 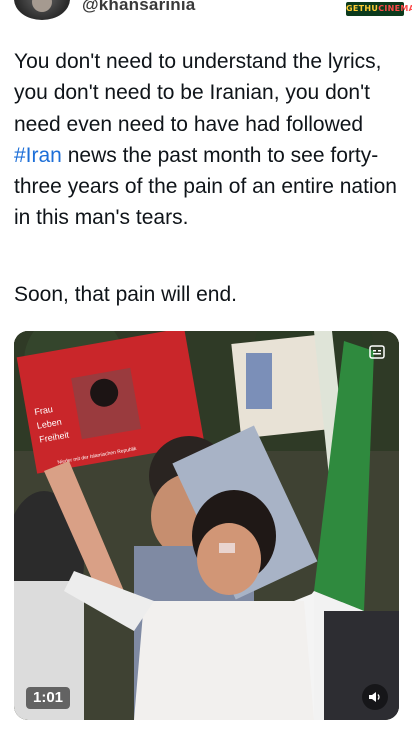 I want to click on speaker-icon, so click(x=374, y=697).